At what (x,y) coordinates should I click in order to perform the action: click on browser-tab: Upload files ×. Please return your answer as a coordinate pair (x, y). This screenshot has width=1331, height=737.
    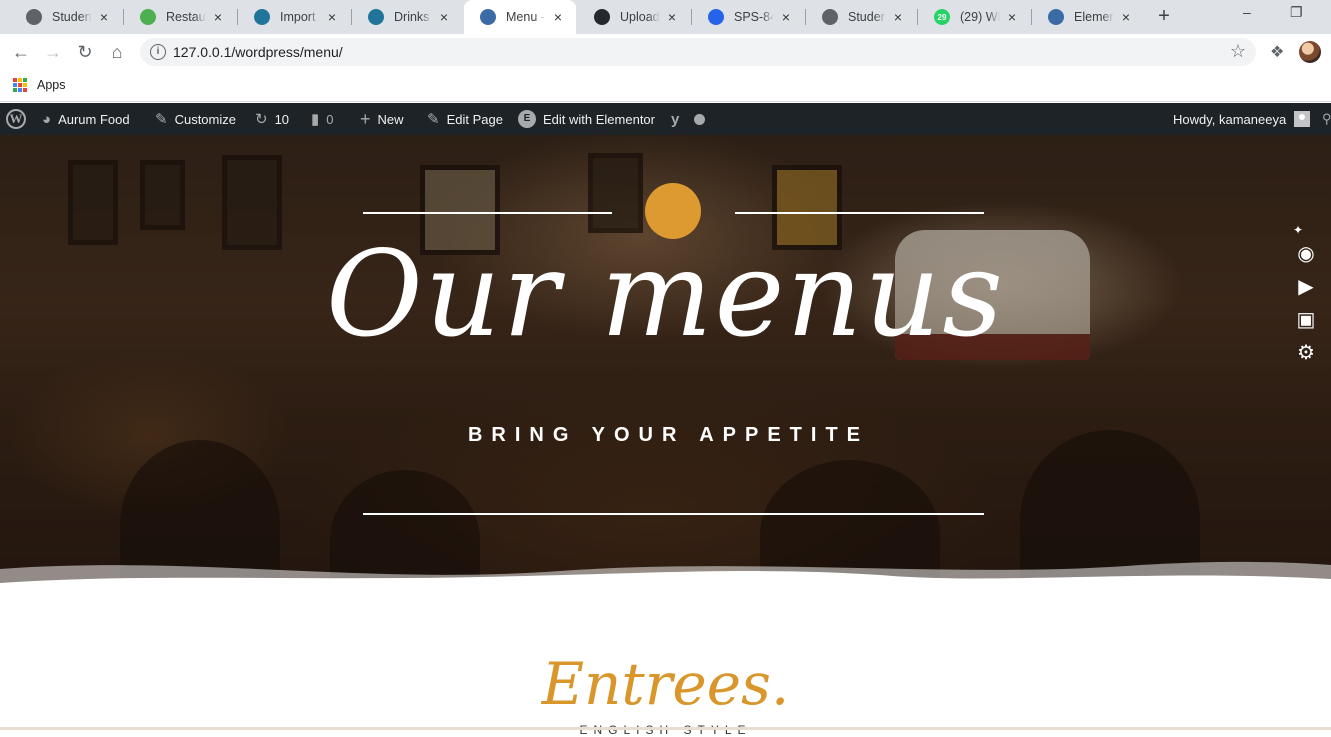
    Looking at the image, I should click on (634, 17).